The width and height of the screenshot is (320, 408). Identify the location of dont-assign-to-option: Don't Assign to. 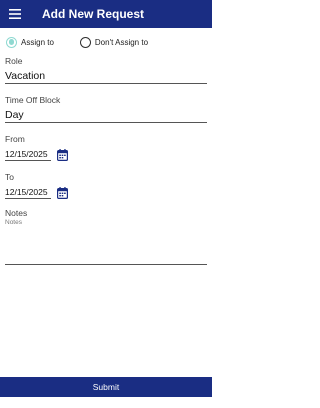
(114, 42).